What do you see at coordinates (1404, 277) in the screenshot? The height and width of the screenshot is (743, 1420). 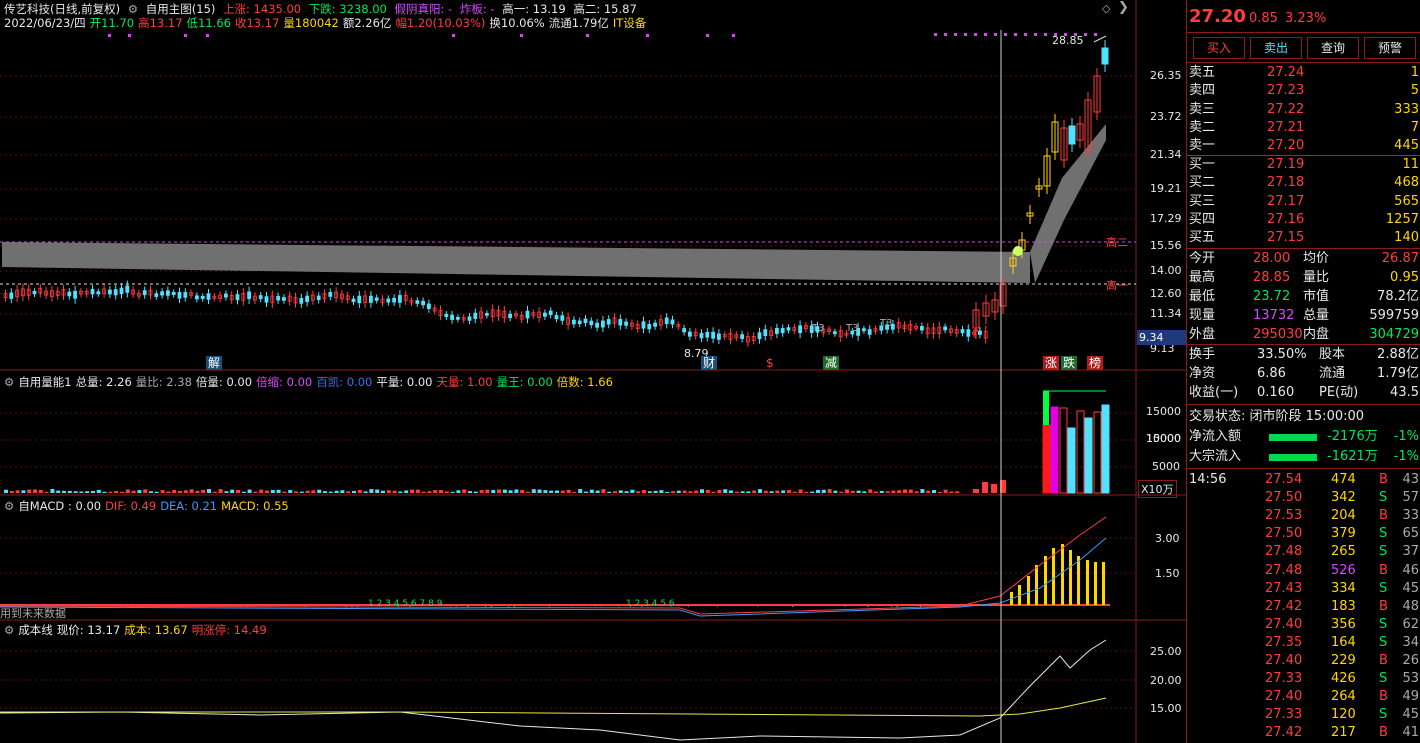 I see `stat-value: 0.95` at bounding box center [1404, 277].